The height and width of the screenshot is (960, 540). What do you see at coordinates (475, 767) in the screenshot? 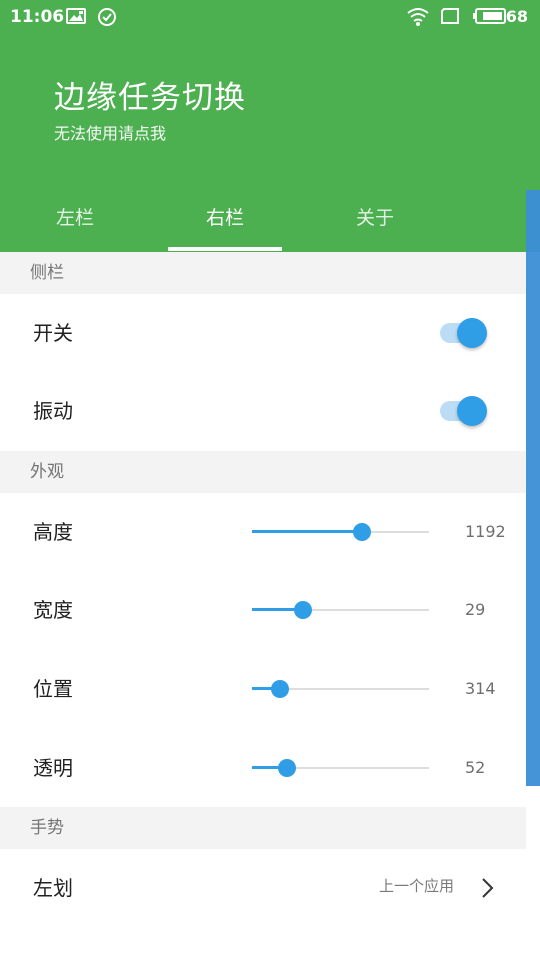
I see `opacity-value: 52` at bounding box center [475, 767].